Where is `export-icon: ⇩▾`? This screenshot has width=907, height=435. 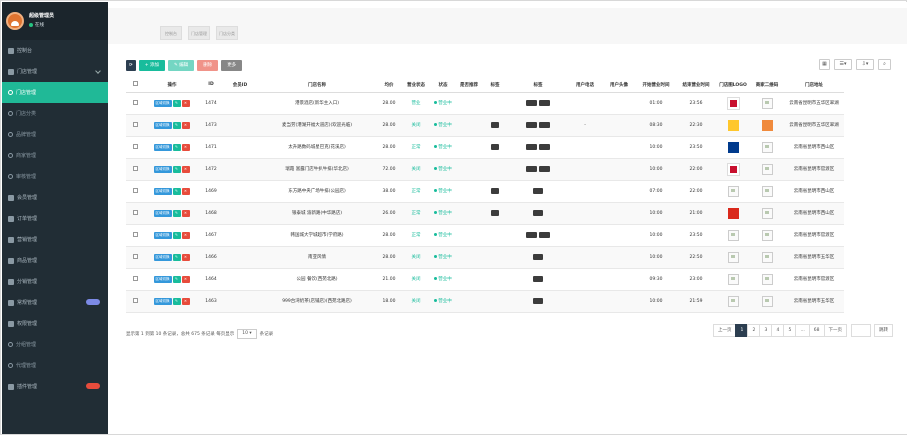
export-icon: ⇩▾ is located at coordinates (865, 64).